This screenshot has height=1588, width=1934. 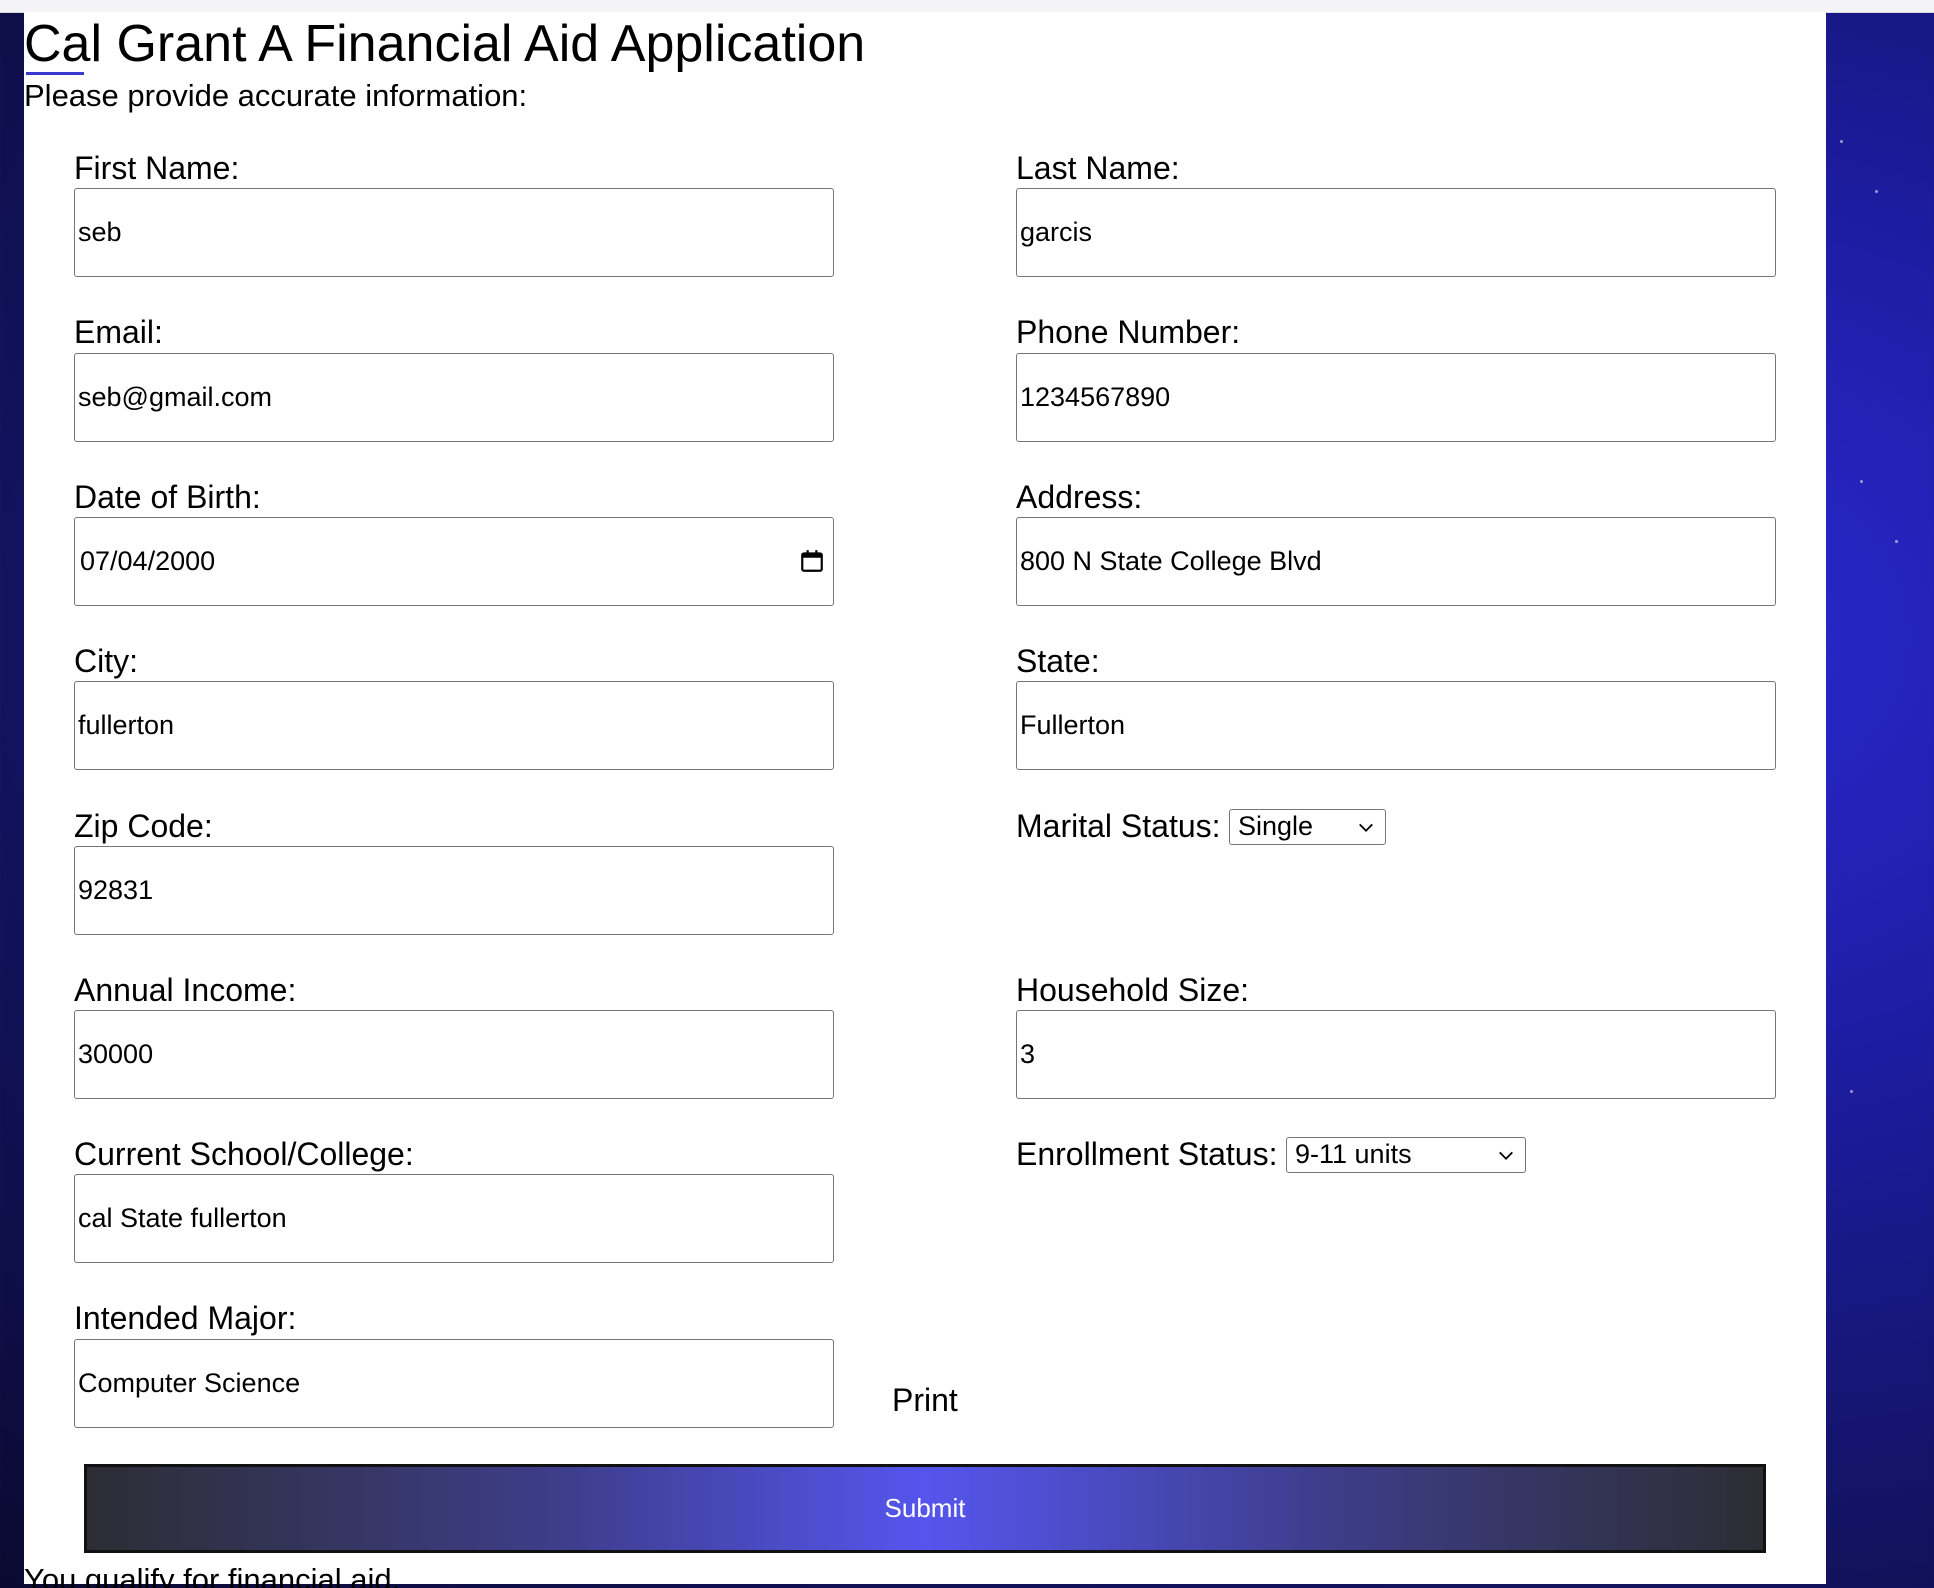 I want to click on address-input: 800 N State College Blvd, so click(x=1396, y=561).